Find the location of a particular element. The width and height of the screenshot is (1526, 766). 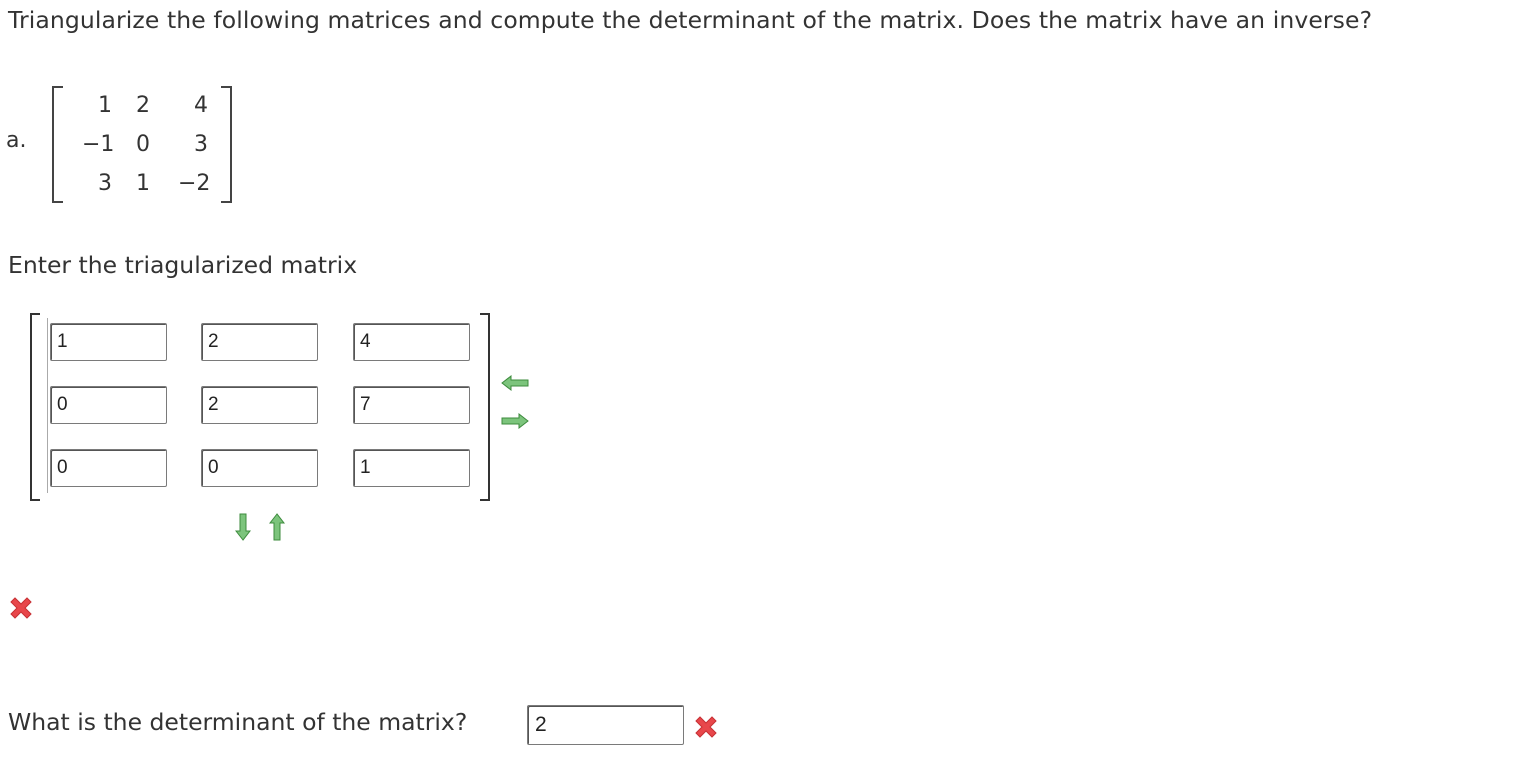

arrow-up-icon is located at coordinates (277, 527).